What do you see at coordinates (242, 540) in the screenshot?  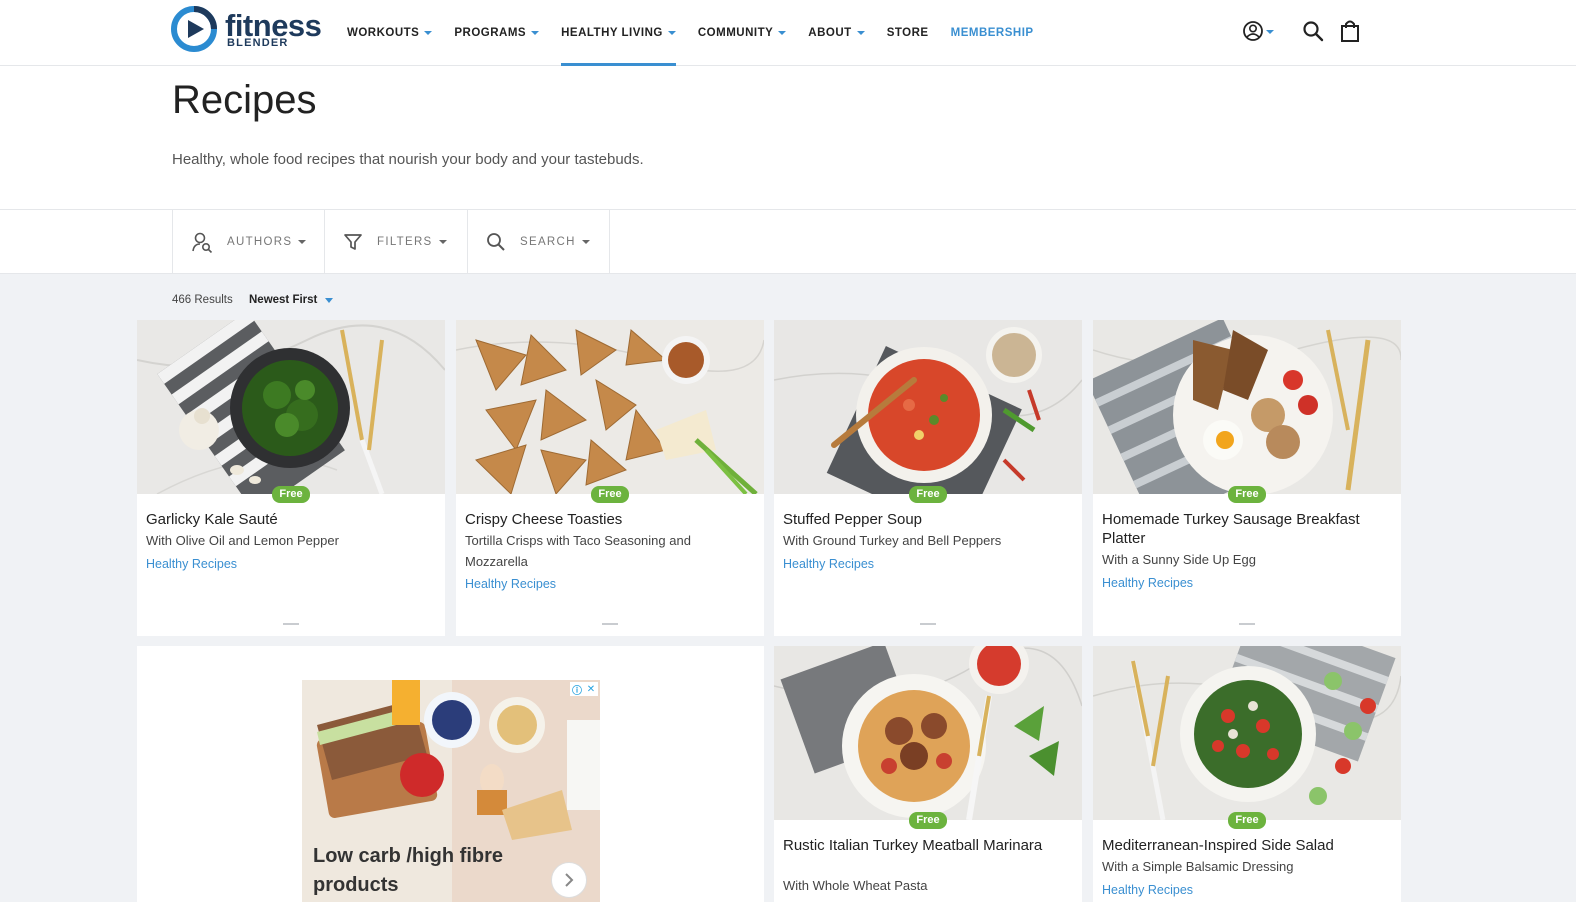 I see `recipe-description: With Olive Oil and Lemon Pepper` at bounding box center [242, 540].